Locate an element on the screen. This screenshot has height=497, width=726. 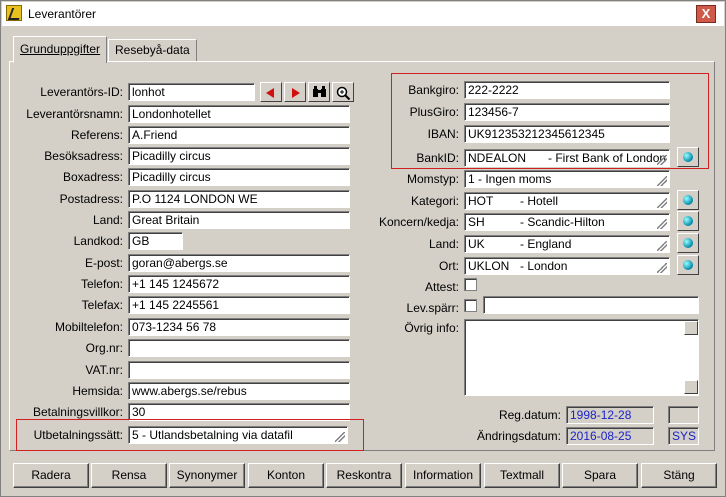
label-telefax: Telefax: is located at coordinates (102, 305).